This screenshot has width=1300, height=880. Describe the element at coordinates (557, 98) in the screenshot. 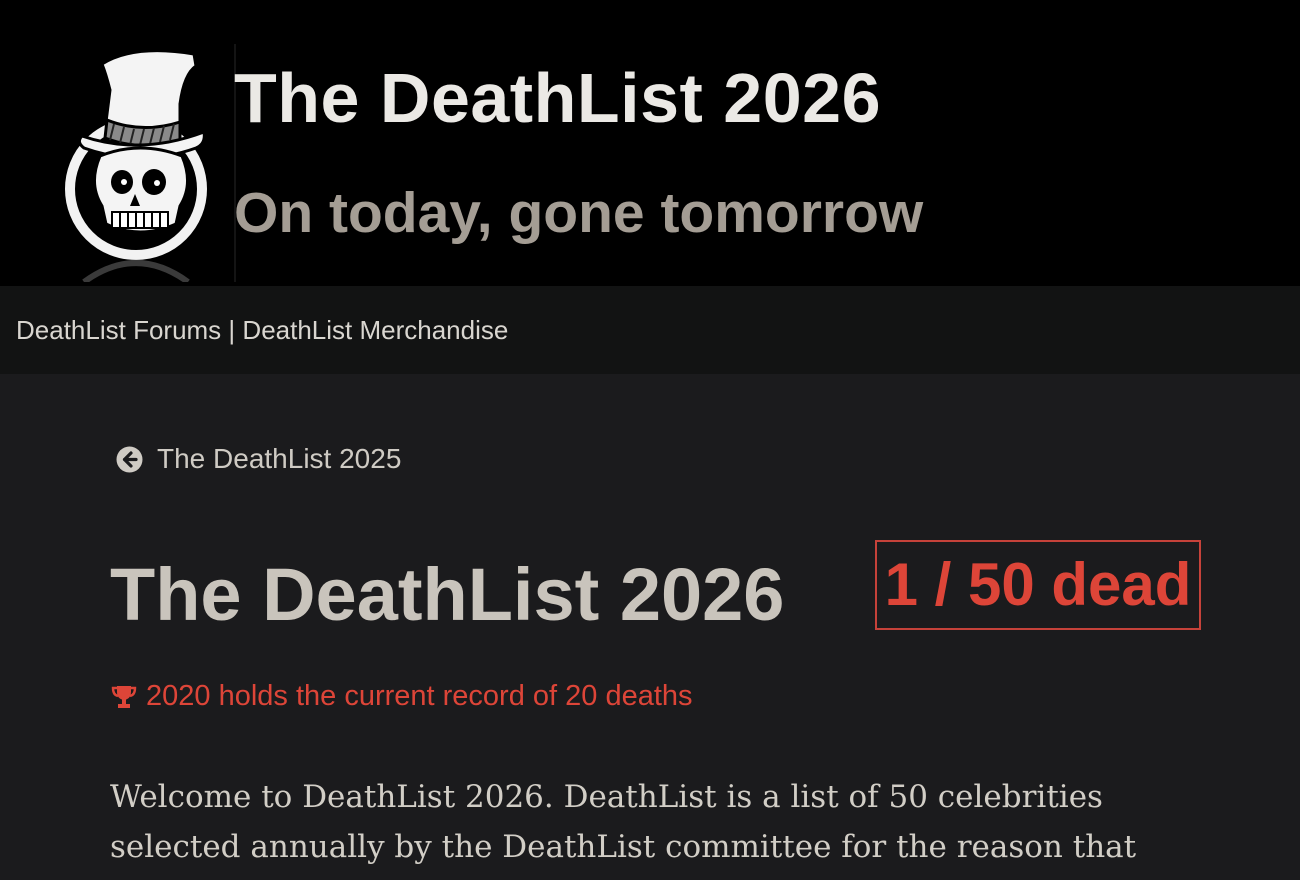

I see `site-title: The DeathList 2026` at that location.